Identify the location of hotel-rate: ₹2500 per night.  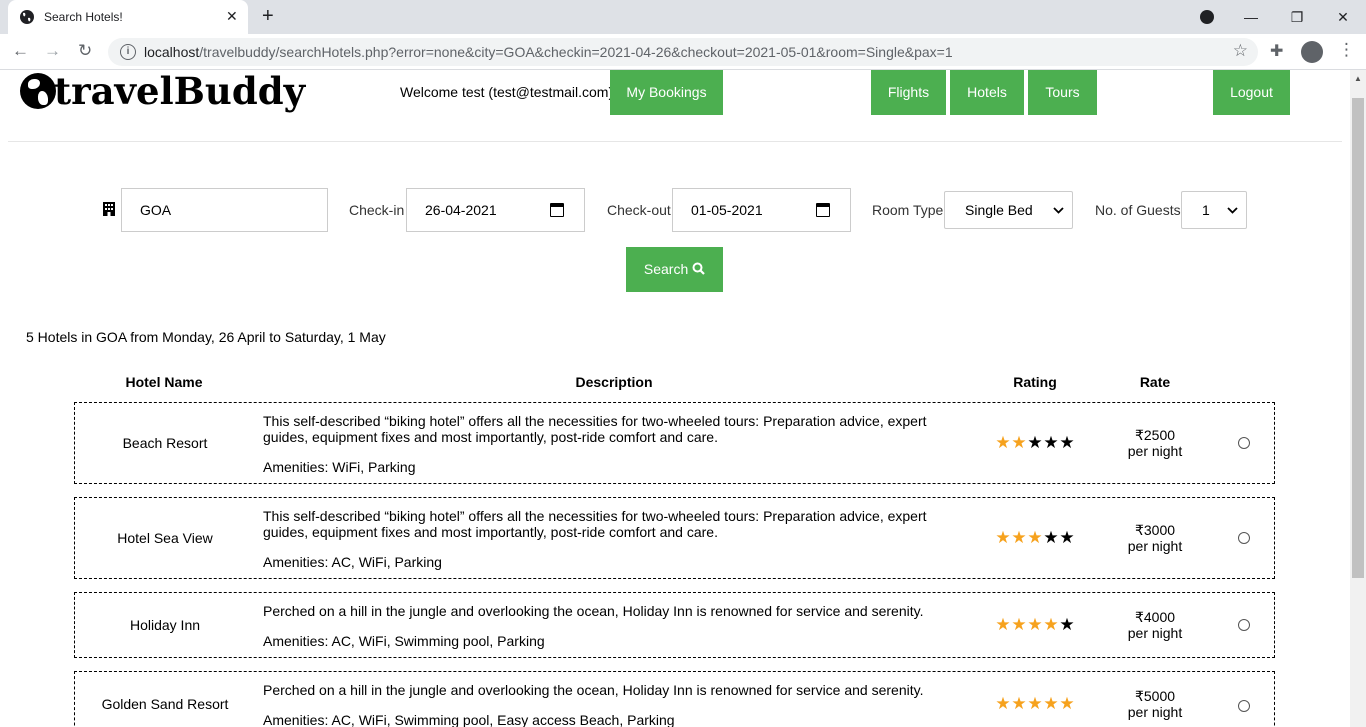
(1155, 443).